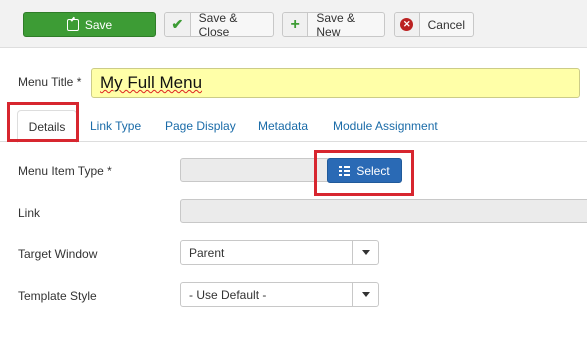  I want to click on menu-item-type-label: Menu Item Type *, so click(65, 171).